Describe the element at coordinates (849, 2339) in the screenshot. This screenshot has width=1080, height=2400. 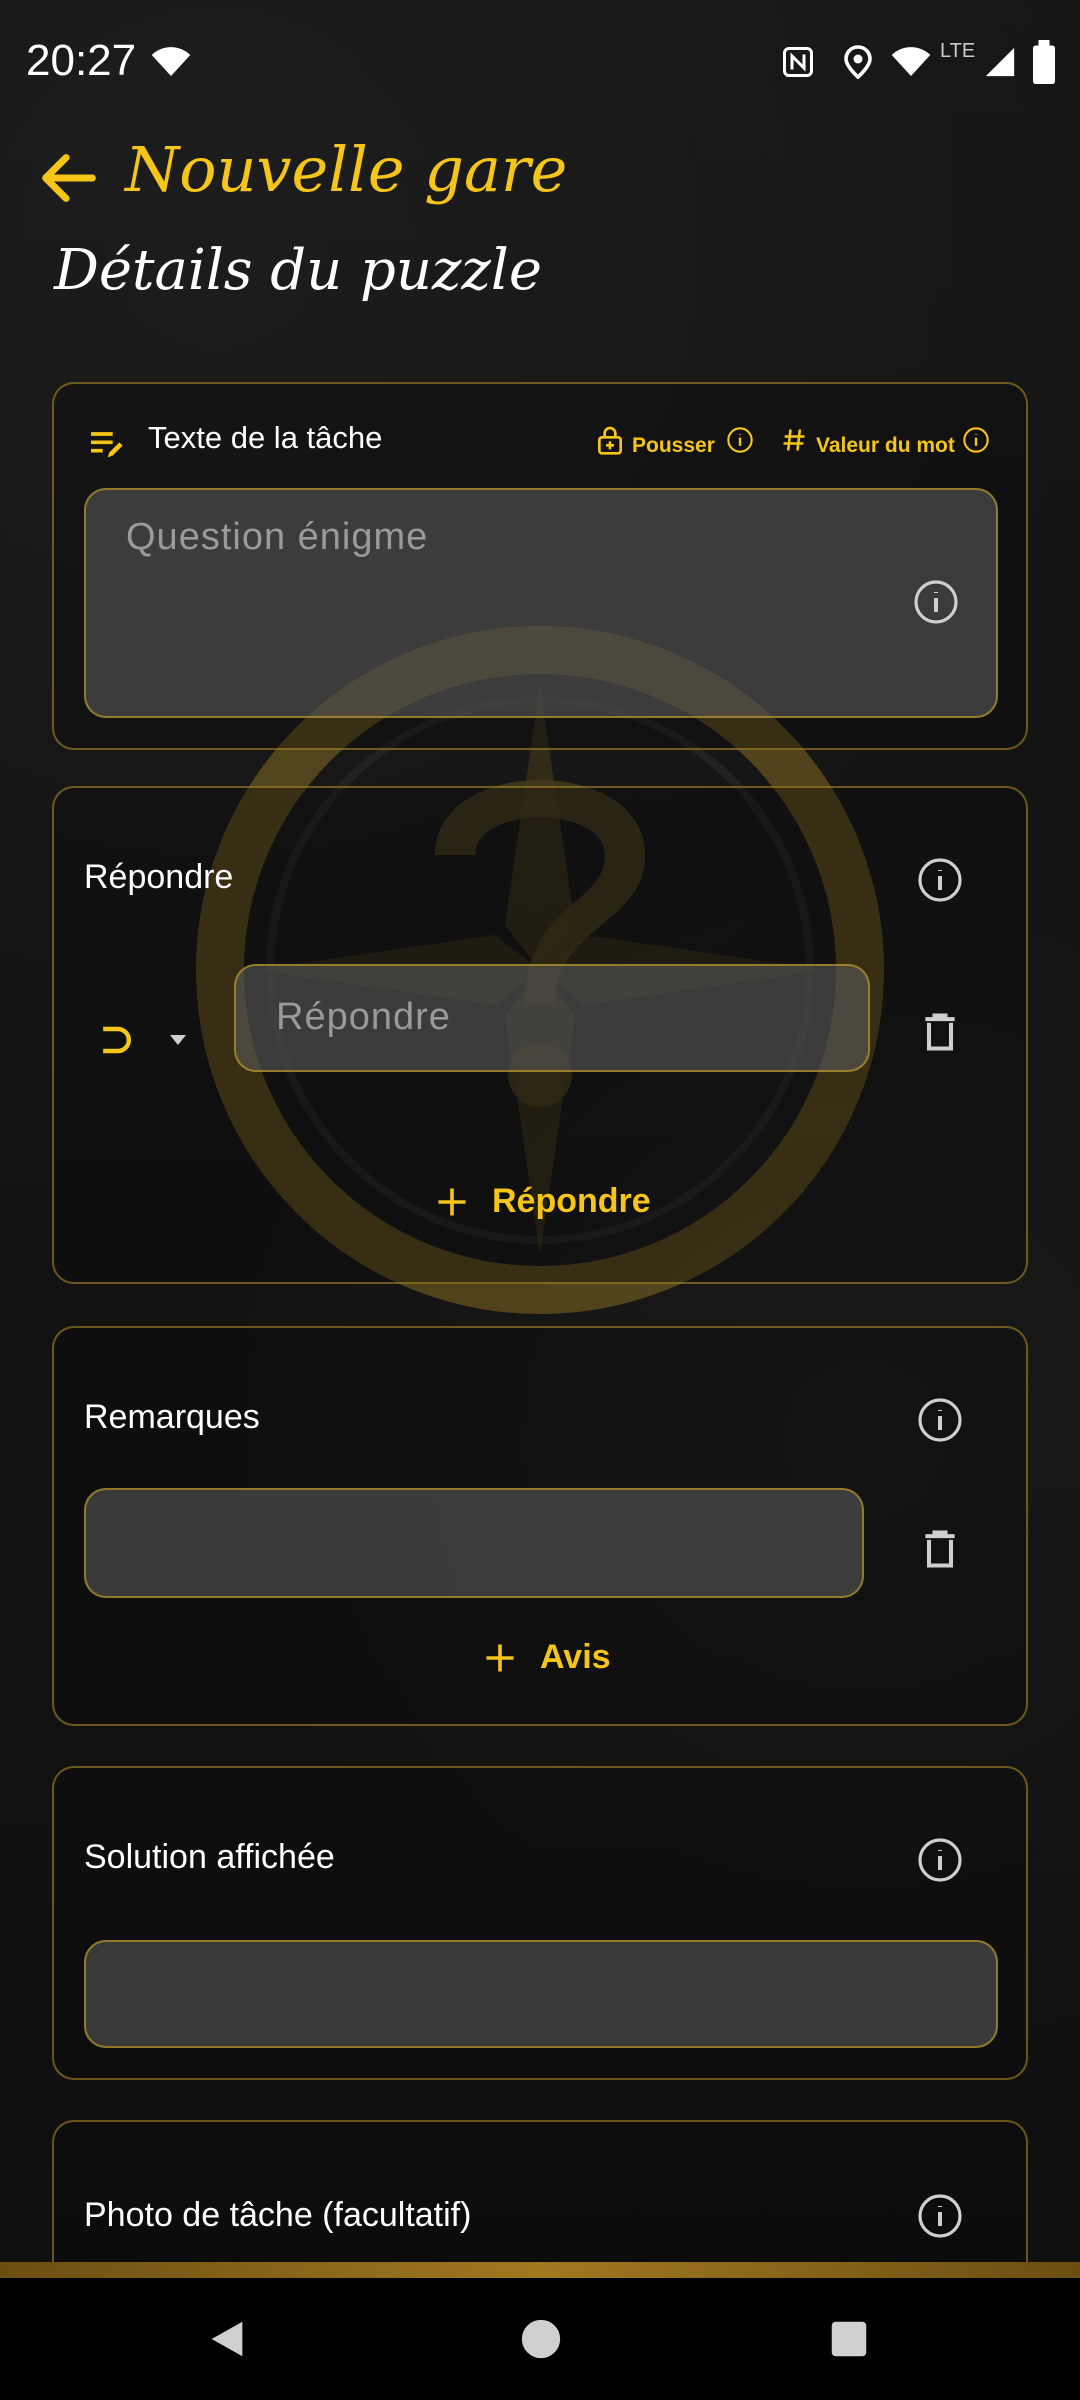
I see `nav-recents-icon` at that location.